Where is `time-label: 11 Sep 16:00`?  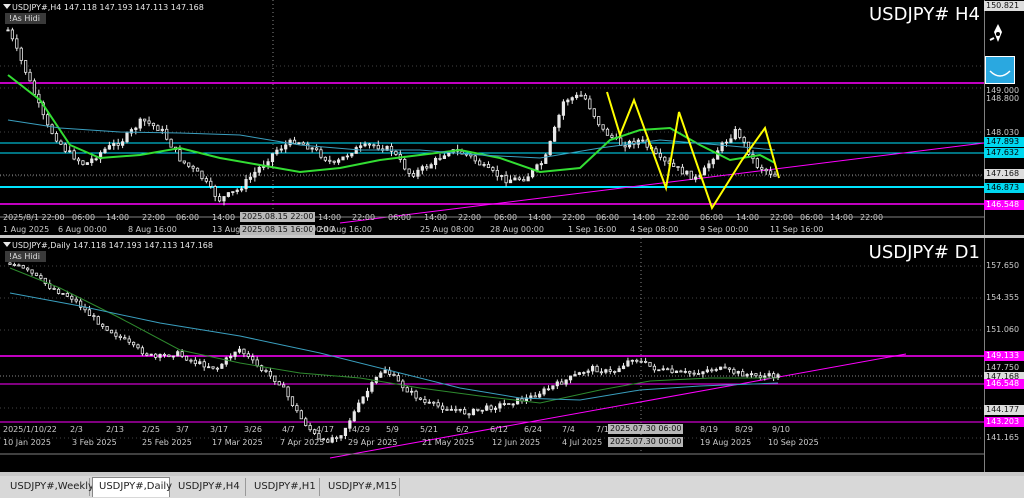
time-label: 11 Sep 16:00 is located at coordinates (797, 229).